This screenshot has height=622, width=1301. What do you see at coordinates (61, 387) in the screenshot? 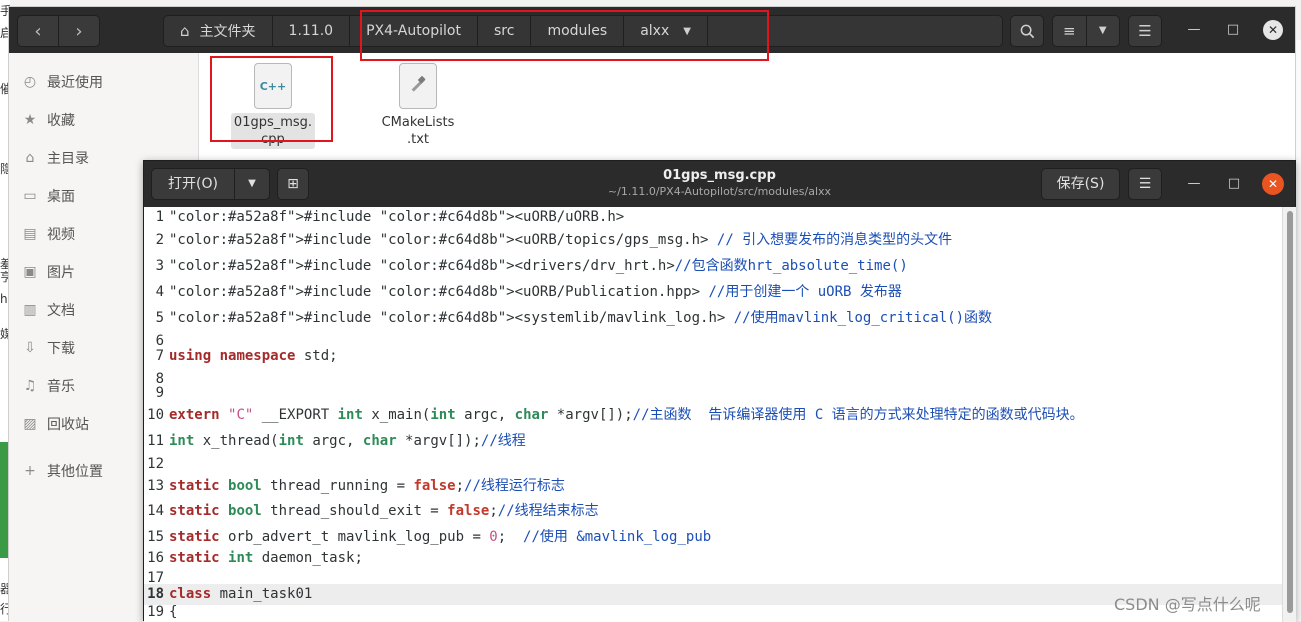
I see `sidebar-item-label: 音乐` at bounding box center [61, 387].